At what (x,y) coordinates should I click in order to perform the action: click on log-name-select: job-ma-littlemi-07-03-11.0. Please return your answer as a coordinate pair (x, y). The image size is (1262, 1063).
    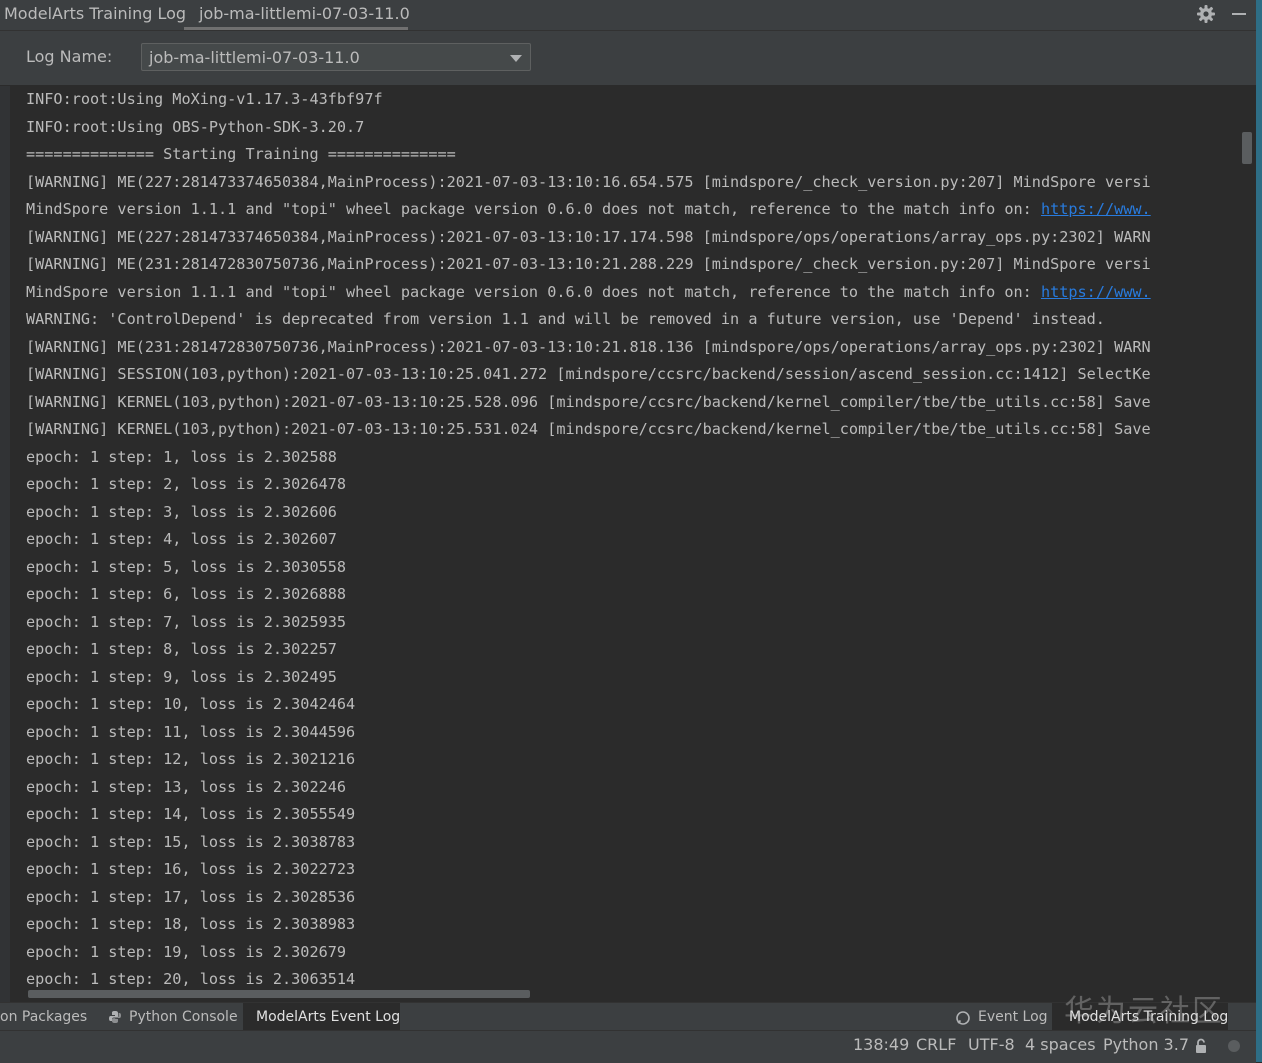
    Looking at the image, I should click on (336, 57).